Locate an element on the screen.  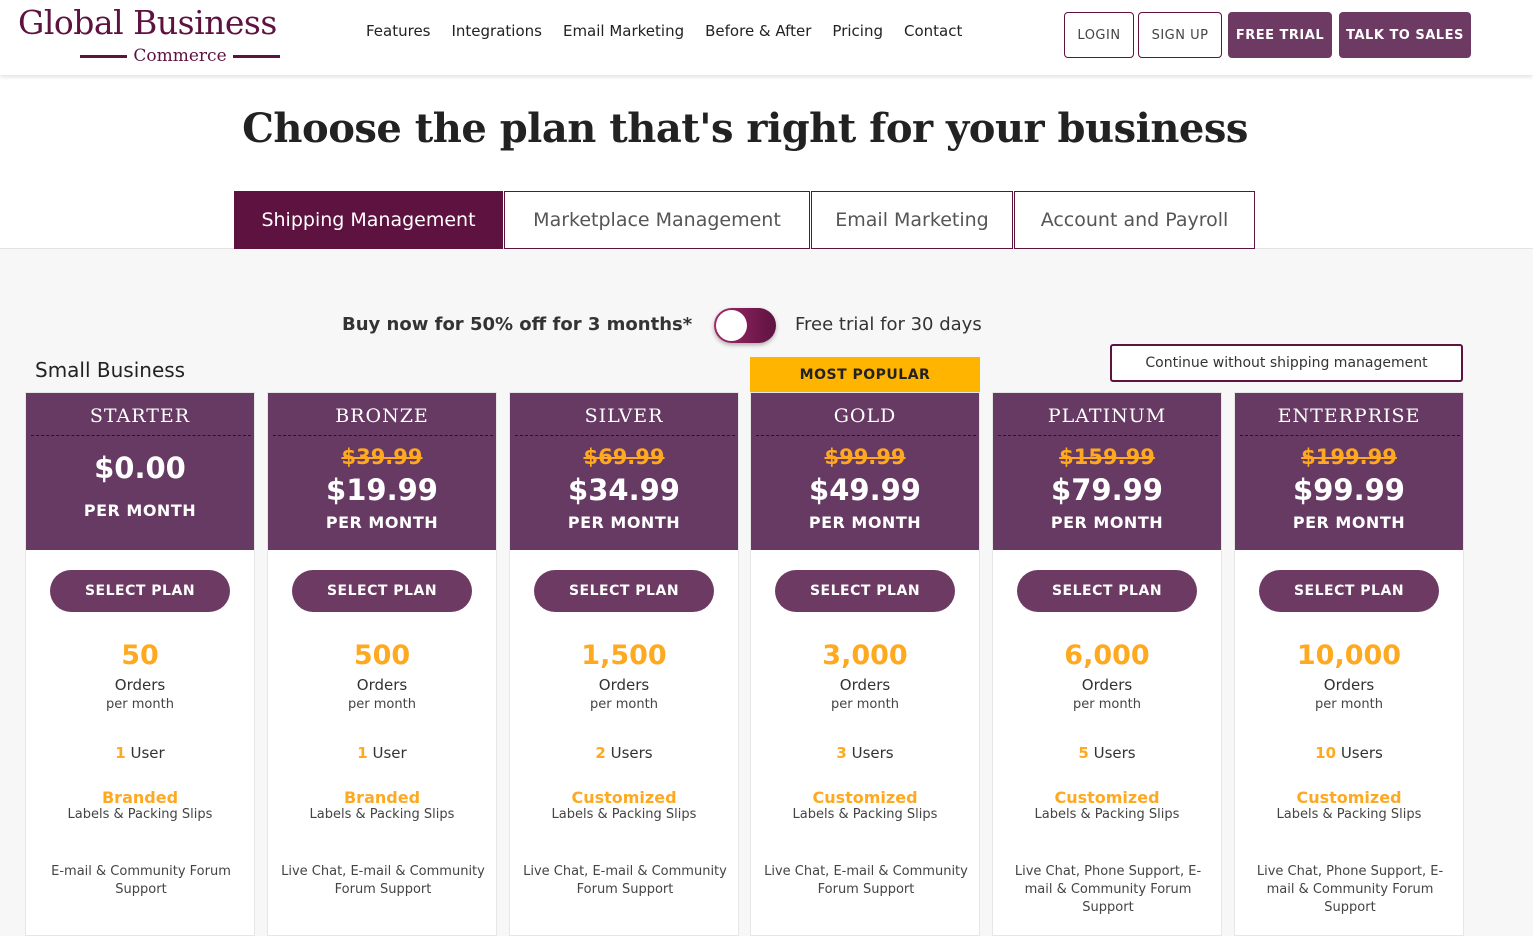
plan-original-price: $39.99 is located at coordinates (382, 457).